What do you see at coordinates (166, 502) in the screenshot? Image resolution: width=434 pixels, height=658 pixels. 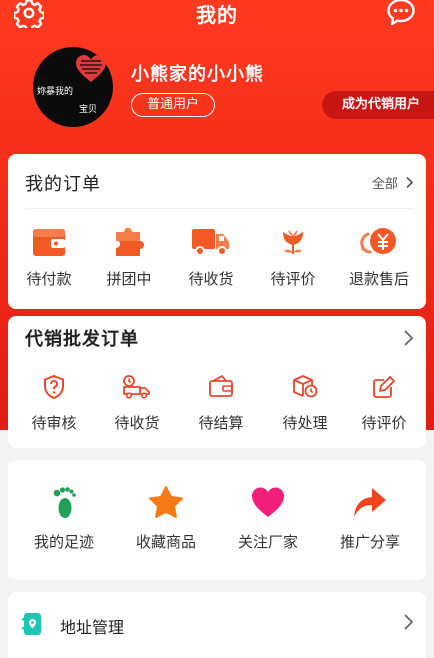 I see `star-icon` at bounding box center [166, 502].